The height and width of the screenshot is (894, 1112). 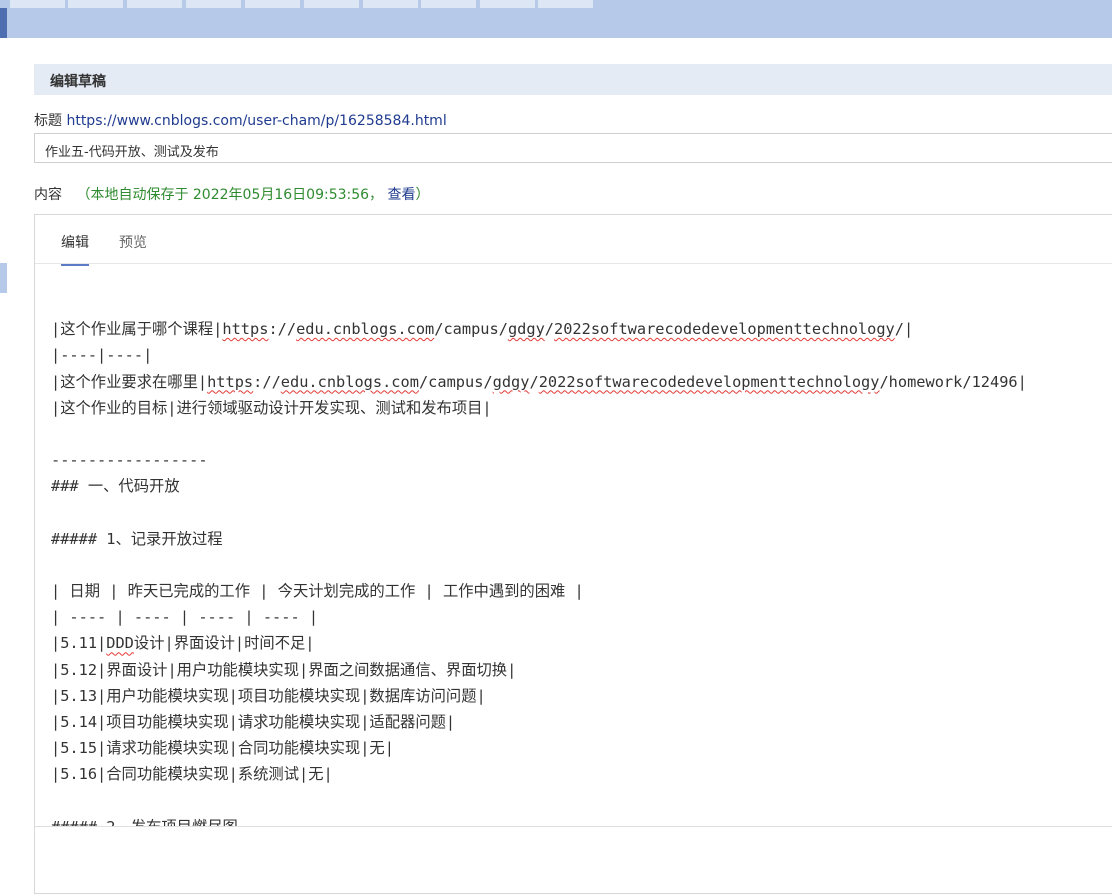 What do you see at coordinates (78, 82) in the screenshot?
I see `section-title: 编辑草稿` at bounding box center [78, 82].